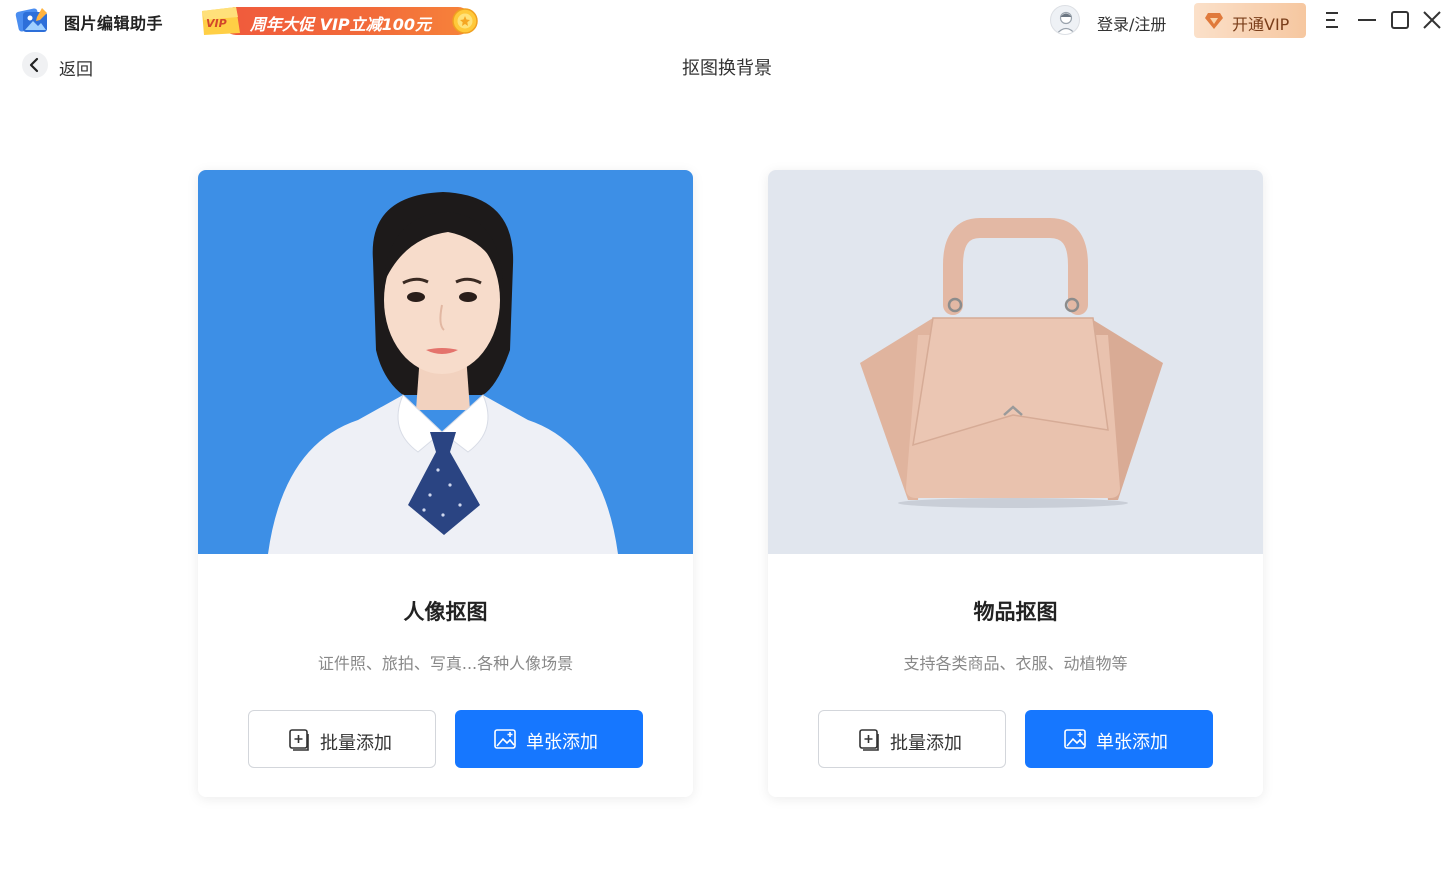 This screenshot has width=1454, height=884. I want to click on card-description: 支持各类商品、衣服、动植物等, so click(1015, 663).